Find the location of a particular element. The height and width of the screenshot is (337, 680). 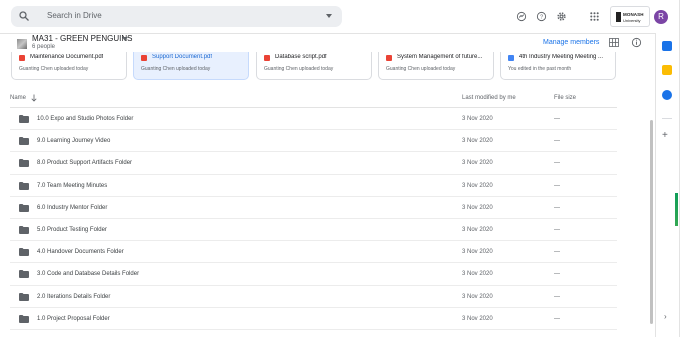

shared-drive-thumbnail is located at coordinates (22, 44).